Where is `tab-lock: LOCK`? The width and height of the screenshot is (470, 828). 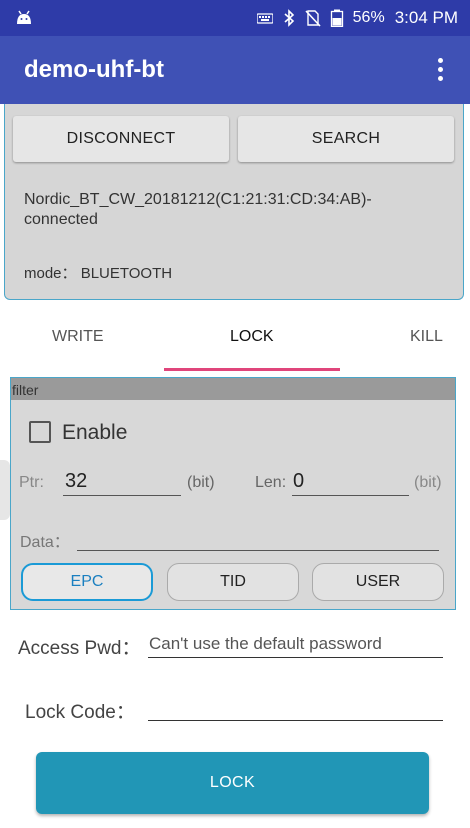 tab-lock: LOCK is located at coordinates (252, 337).